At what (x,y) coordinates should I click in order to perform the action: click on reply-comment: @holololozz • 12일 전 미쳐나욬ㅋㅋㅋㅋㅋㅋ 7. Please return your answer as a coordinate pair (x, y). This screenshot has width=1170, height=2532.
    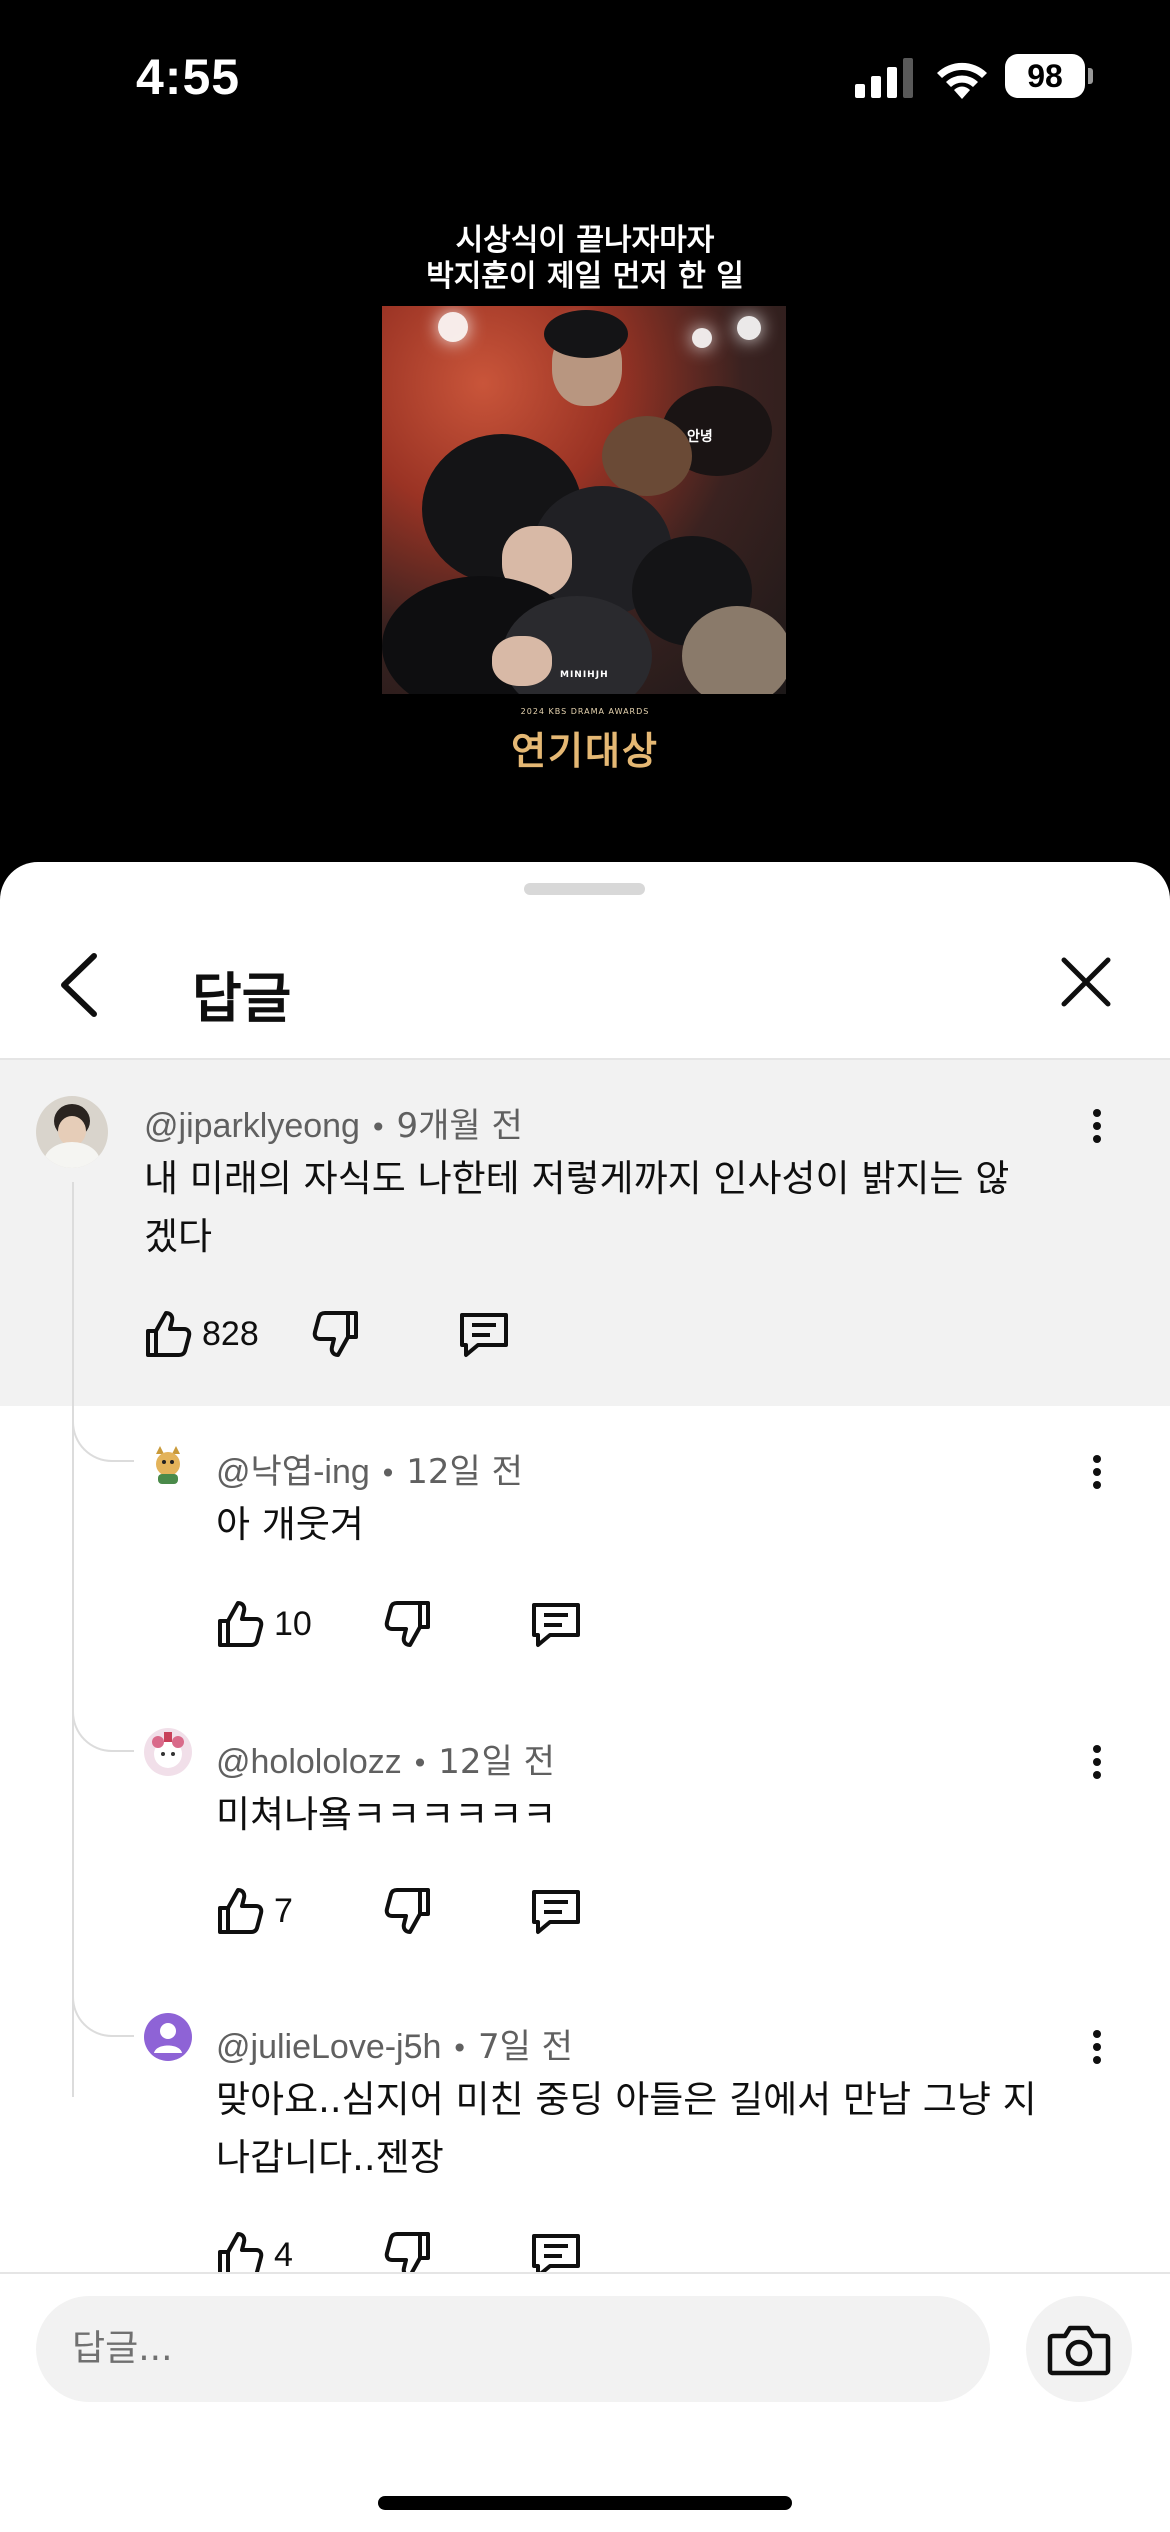
    Looking at the image, I should click on (585, 1838).